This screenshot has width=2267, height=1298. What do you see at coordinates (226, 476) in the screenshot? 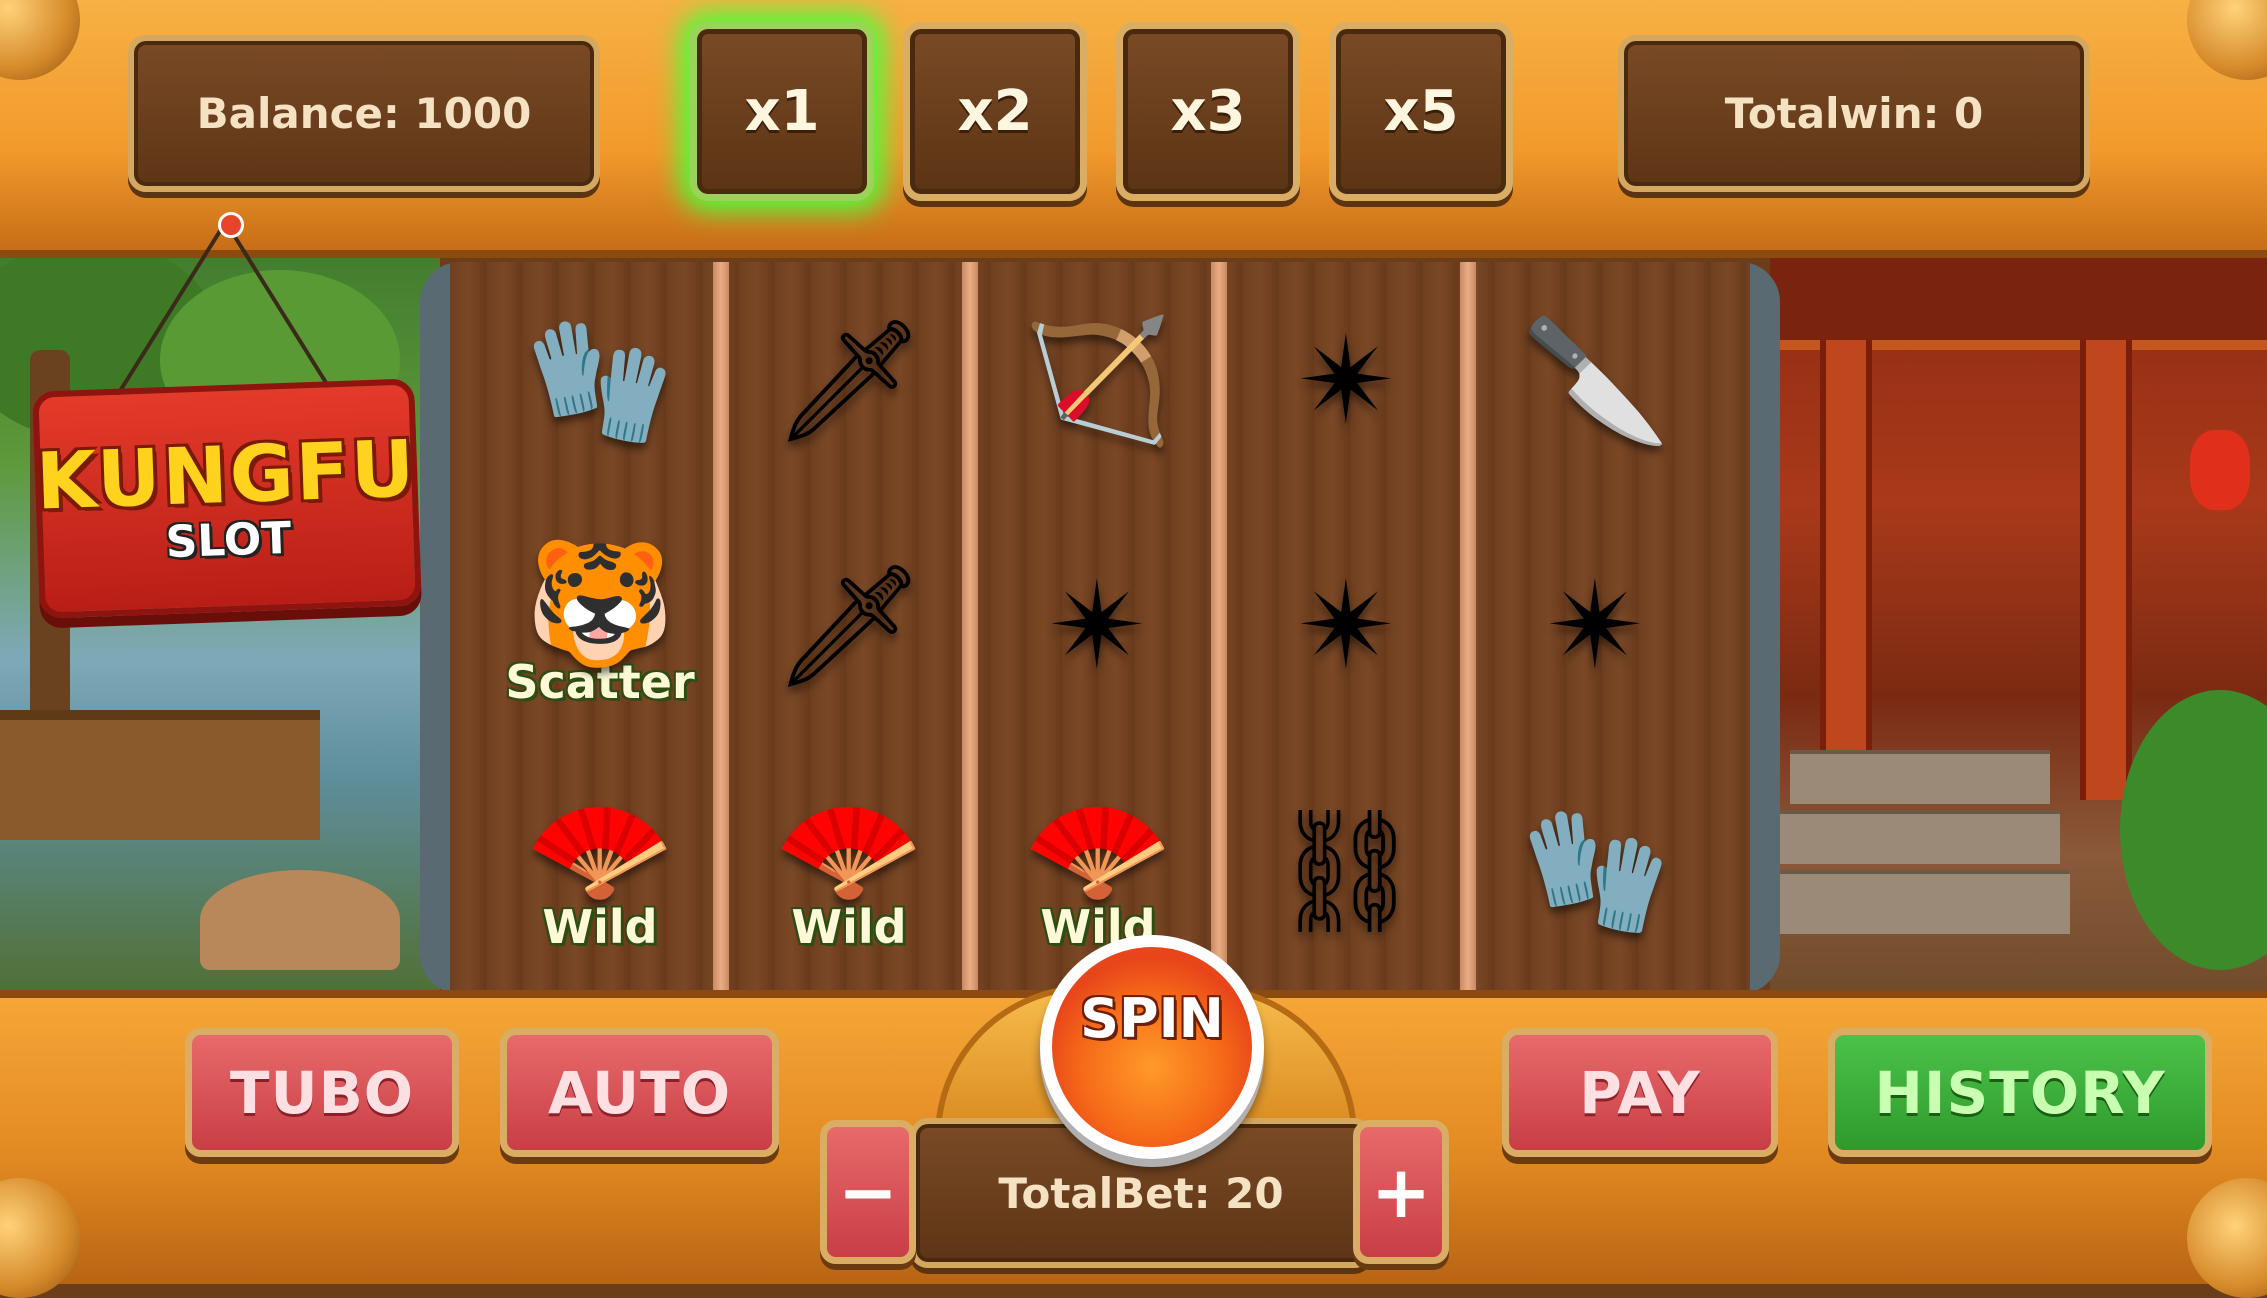
I see `logo-title: KUNGFU` at bounding box center [226, 476].